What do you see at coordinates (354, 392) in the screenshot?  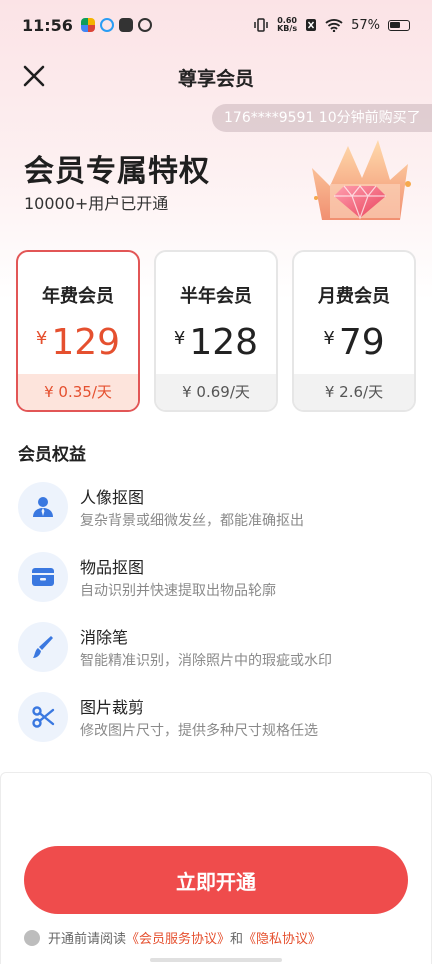 I see `plan-daily-price: ¥ 2.6/天` at bounding box center [354, 392].